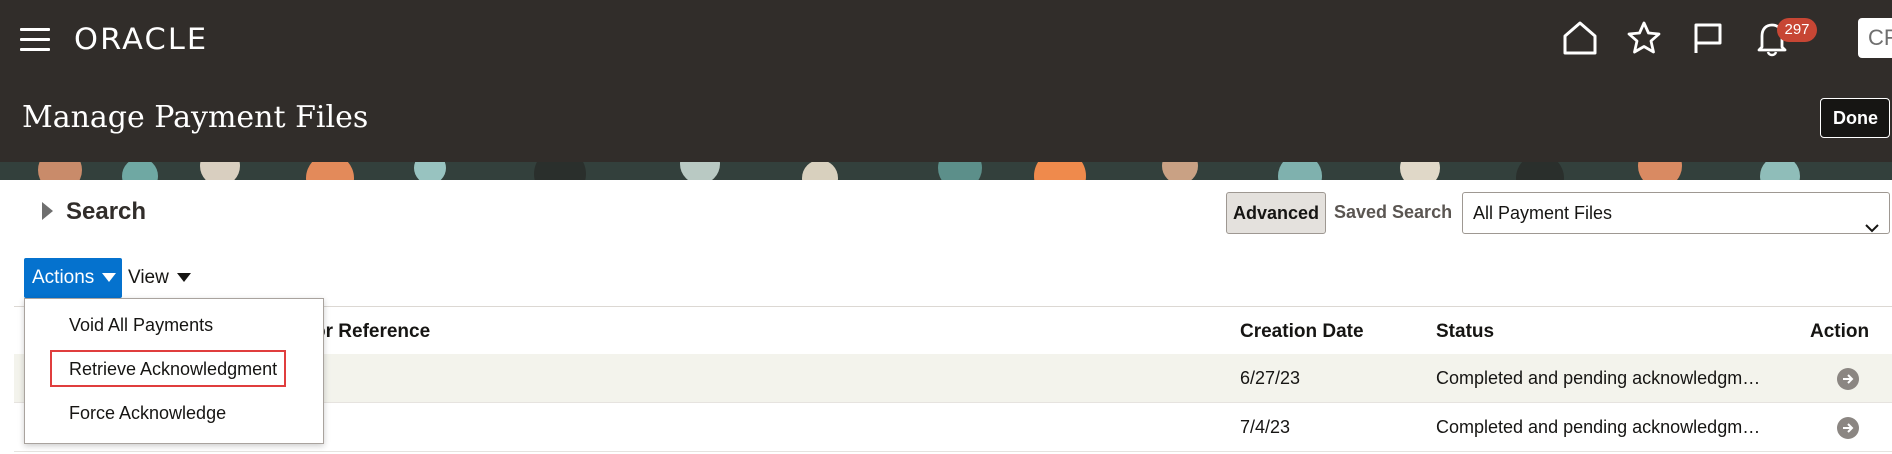 The width and height of the screenshot is (1892, 454). What do you see at coordinates (1393, 212) in the screenshot?
I see `saved-search-label: Saved Search` at bounding box center [1393, 212].